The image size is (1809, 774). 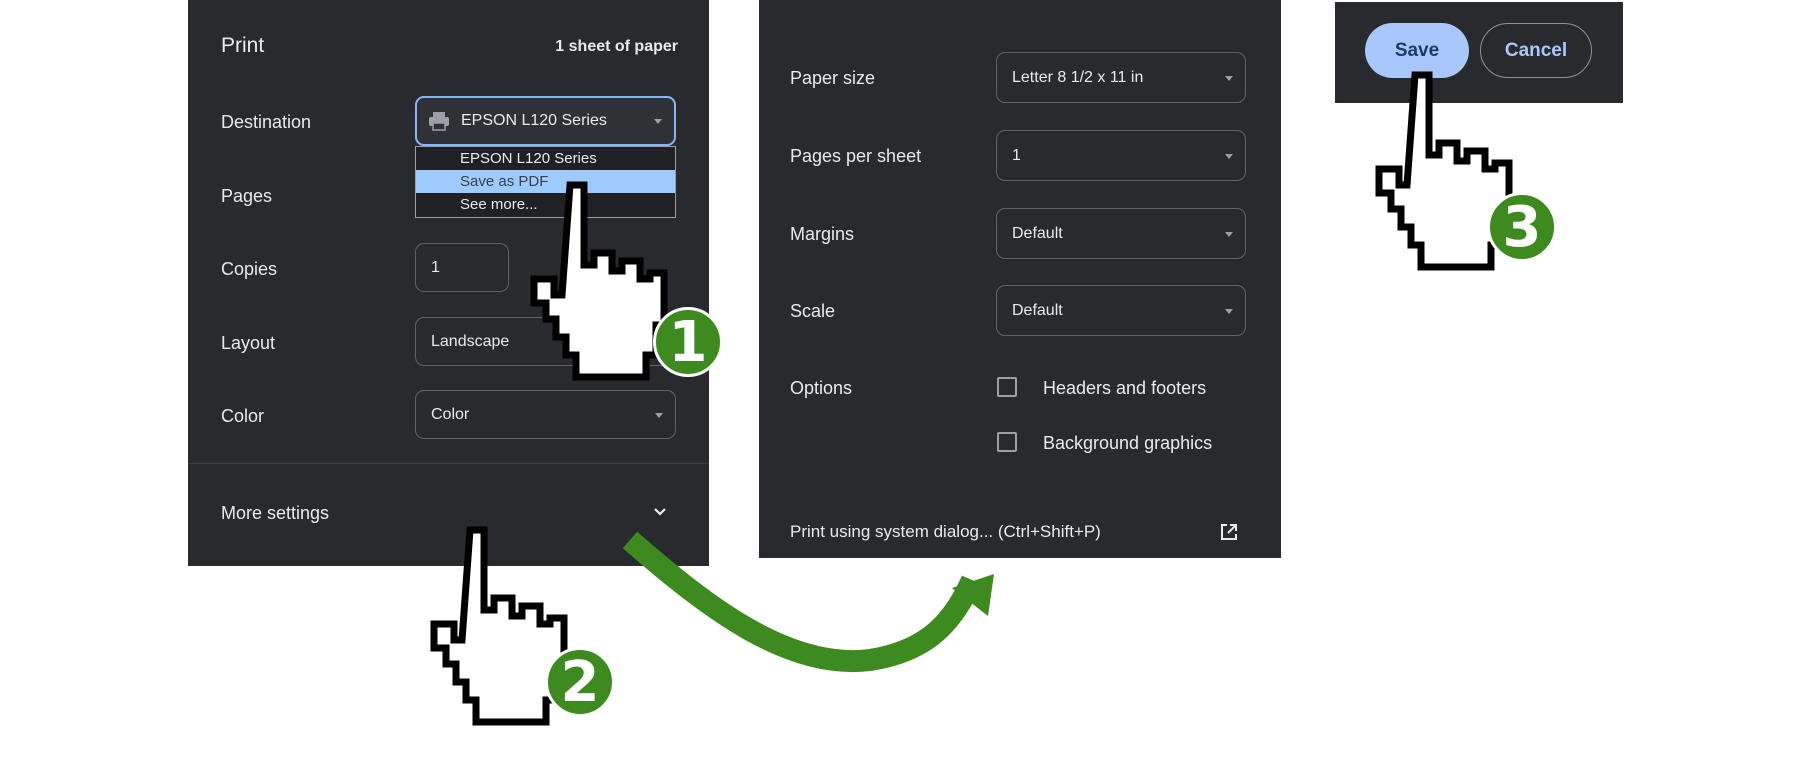 What do you see at coordinates (266, 122) in the screenshot?
I see `destination-label: Destination` at bounding box center [266, 122].